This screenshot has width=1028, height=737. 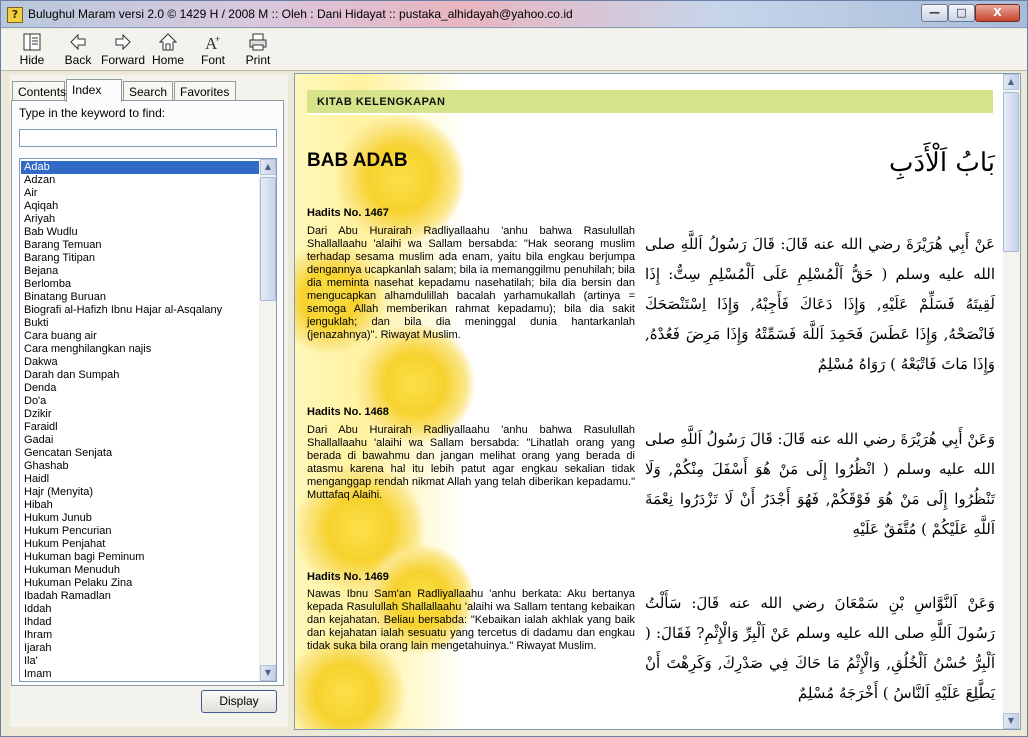 What do you see at coordinates (140, 167) in the screenshot?
I see `index-list-item: Adab` at bounding box center [140, 167].